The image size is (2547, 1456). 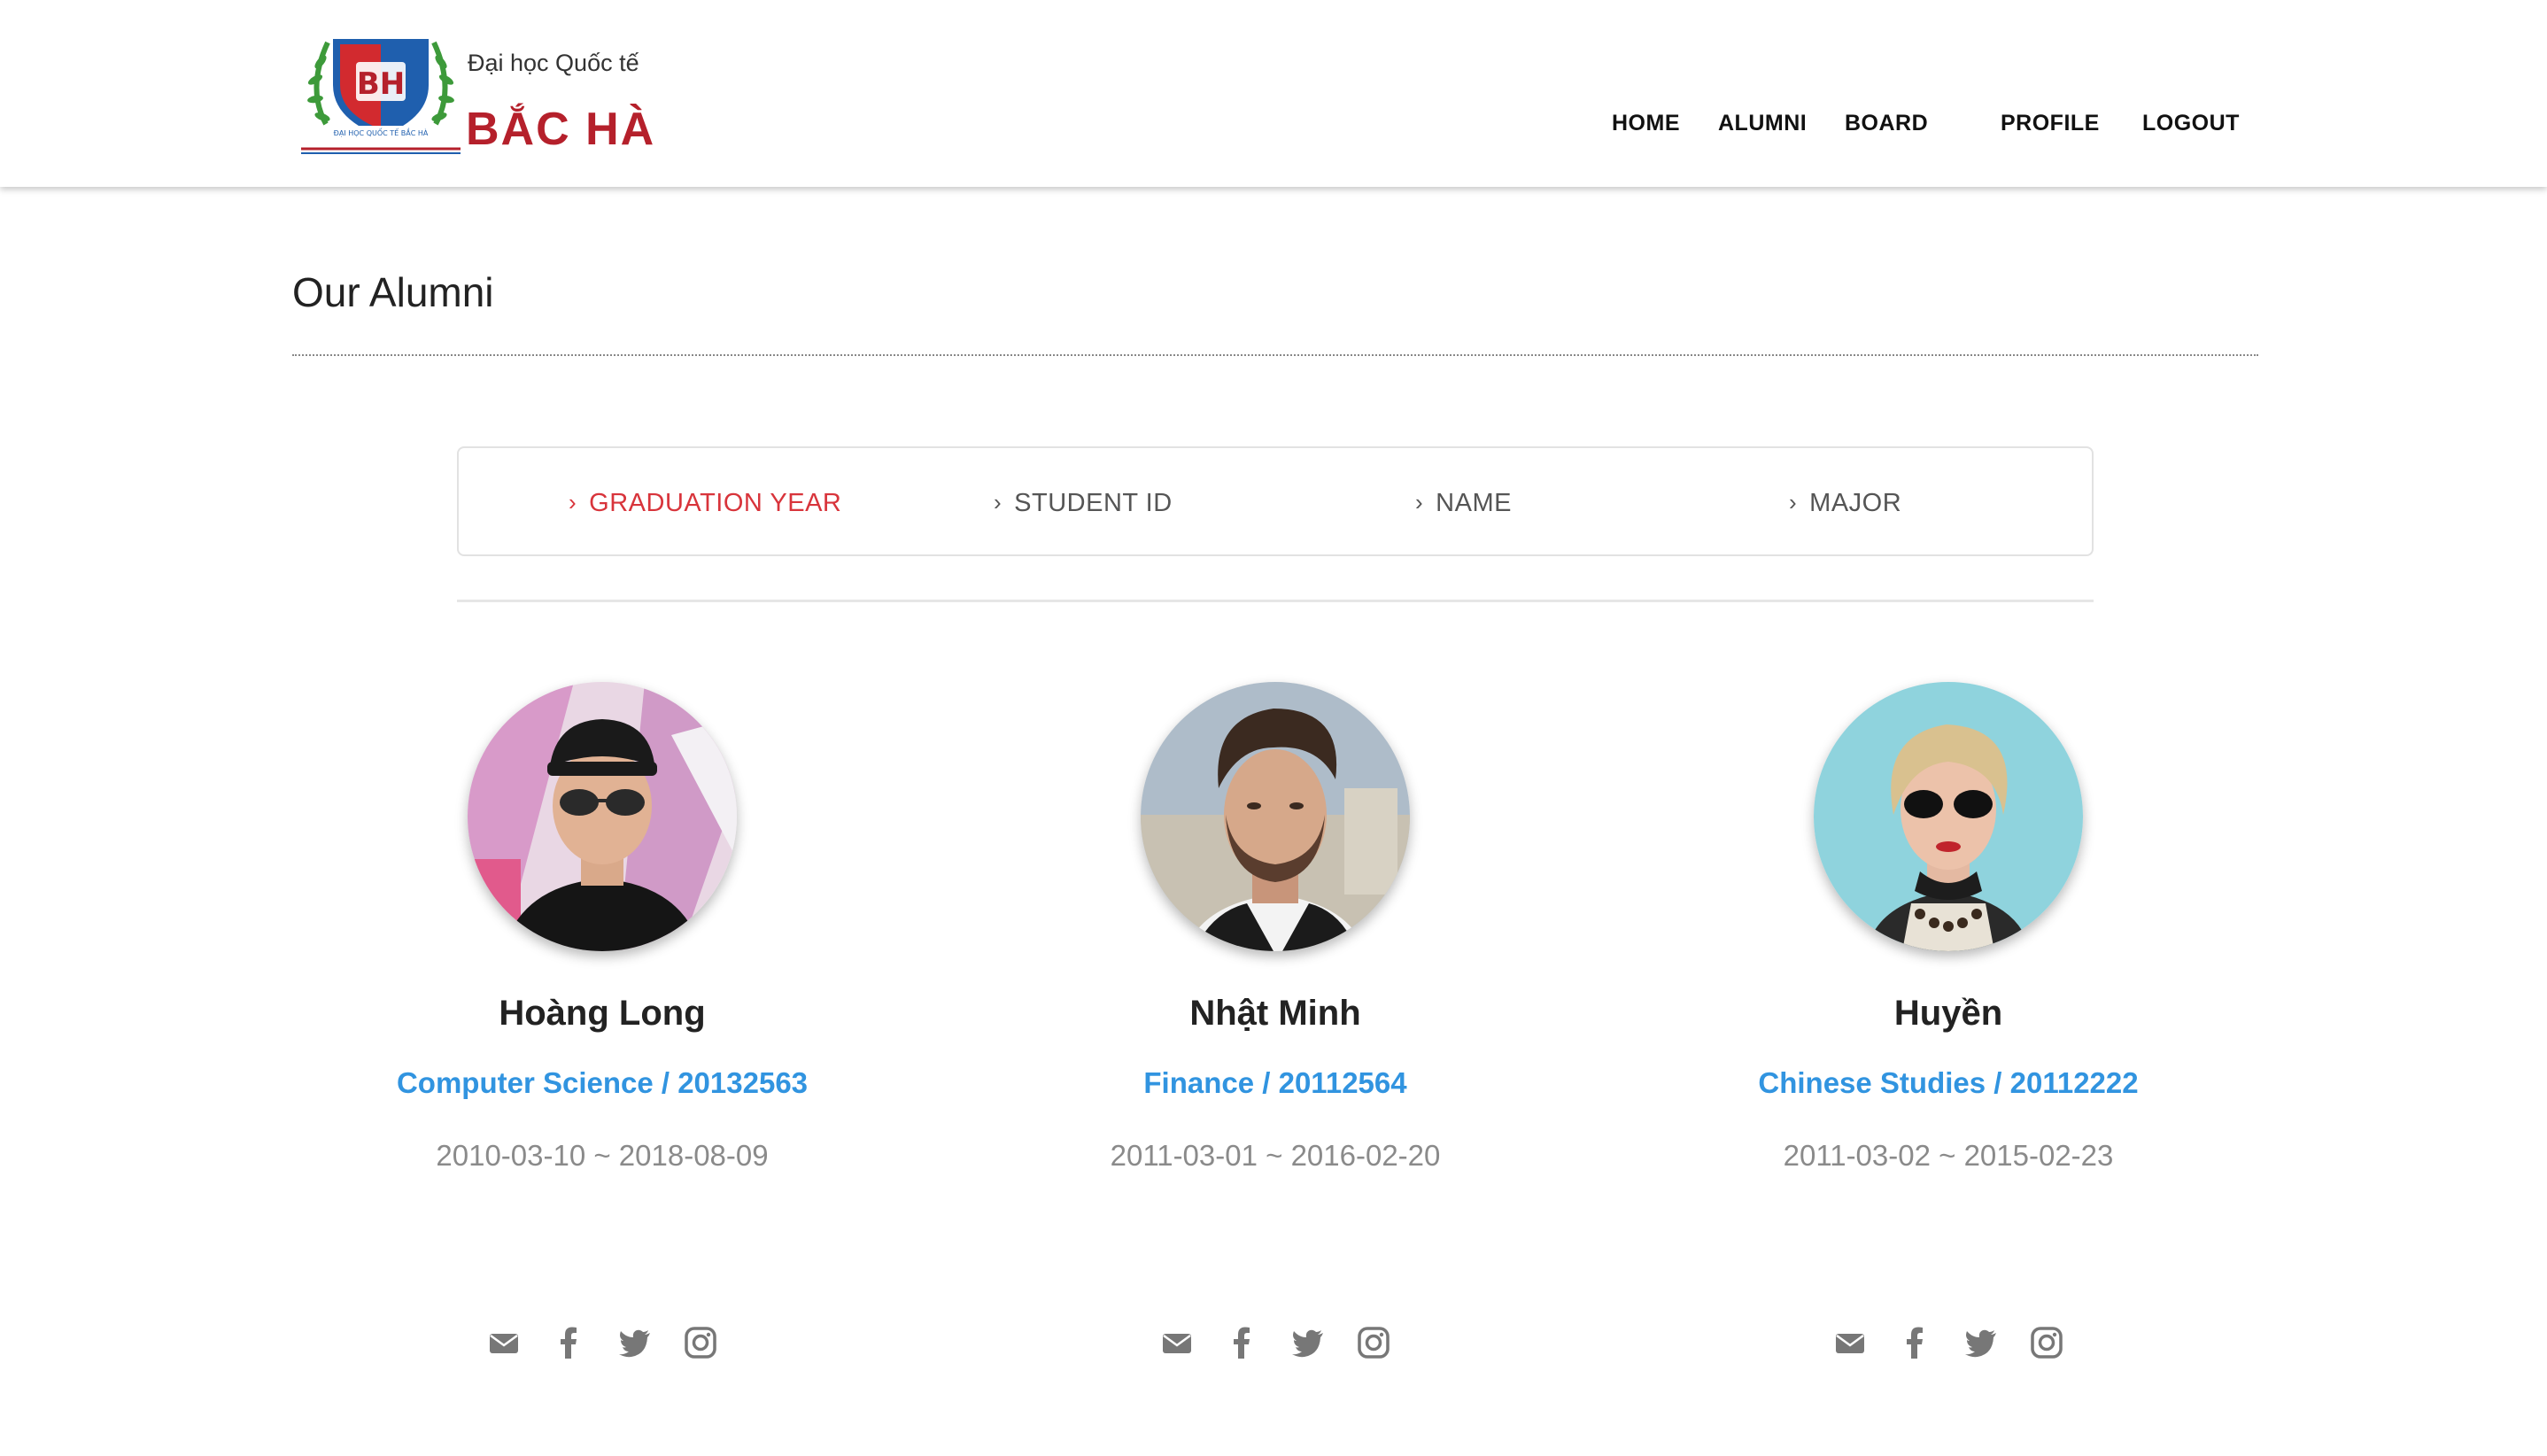 I want to click on alumni-major-id: Finance / 20112564, so click(x=1276, y=1083).